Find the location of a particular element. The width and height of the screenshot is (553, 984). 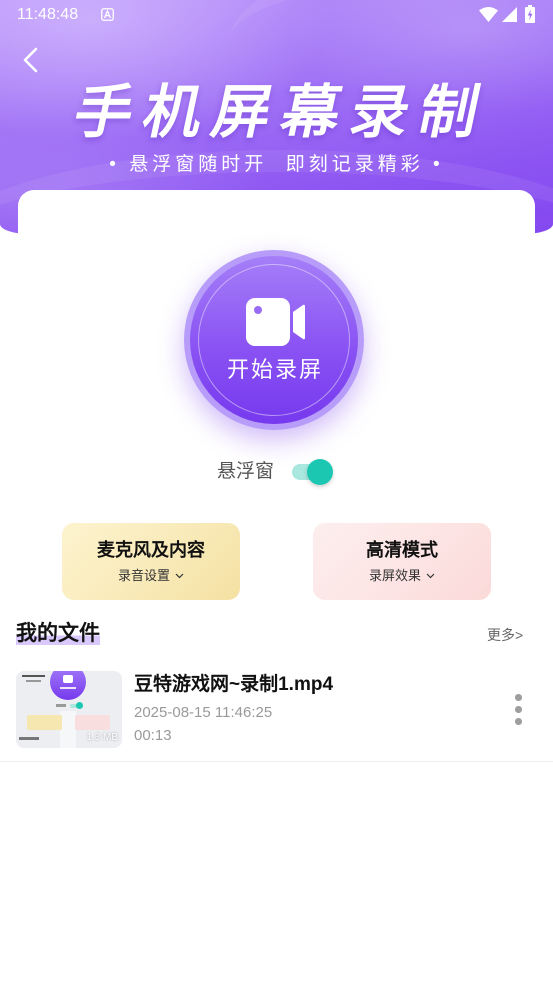

file-duration: 00:13 is located at coordinates (153, 735).